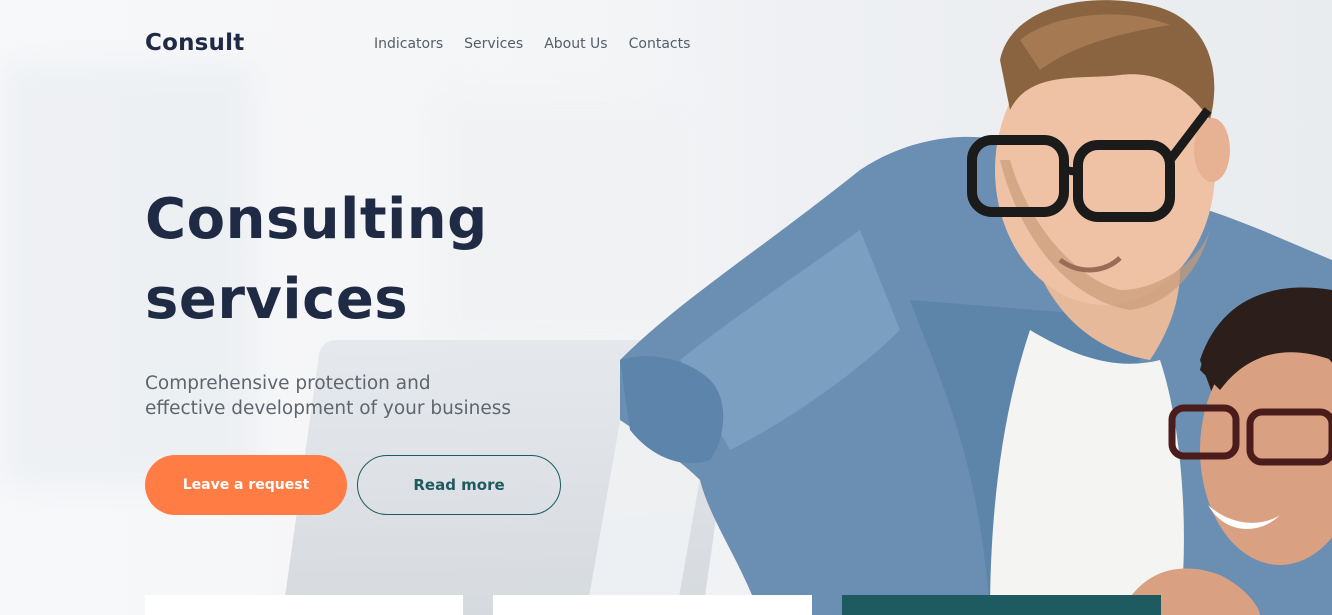 This screenshot has height=615, width=1332. What do you see at coordinates (532, 44) in the screenshot?
I see `main-nav: Indicators Services About Us Contacts` at bounding box center [532, 44].